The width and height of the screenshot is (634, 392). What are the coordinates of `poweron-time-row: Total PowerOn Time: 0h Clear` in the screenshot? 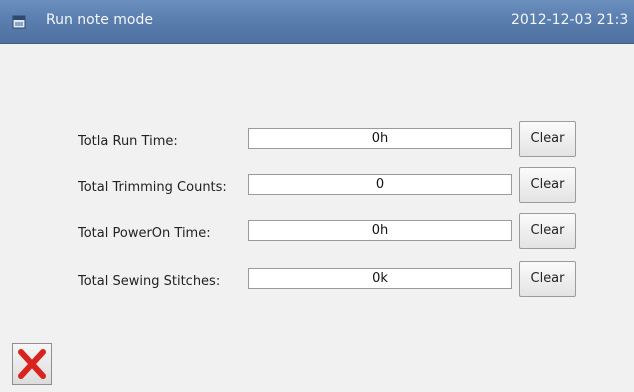 It's located at (317, 234).